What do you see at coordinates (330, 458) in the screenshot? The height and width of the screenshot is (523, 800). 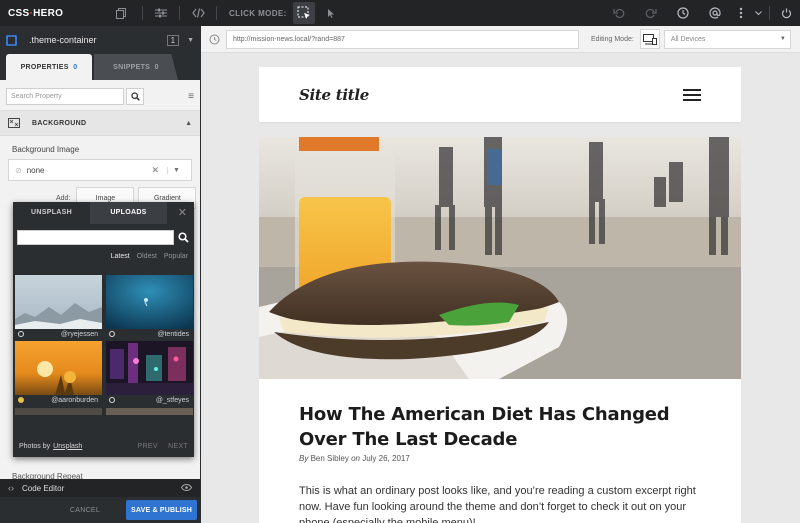 I see `post-author: Ben Sibley` at bounding box center [330, 458].